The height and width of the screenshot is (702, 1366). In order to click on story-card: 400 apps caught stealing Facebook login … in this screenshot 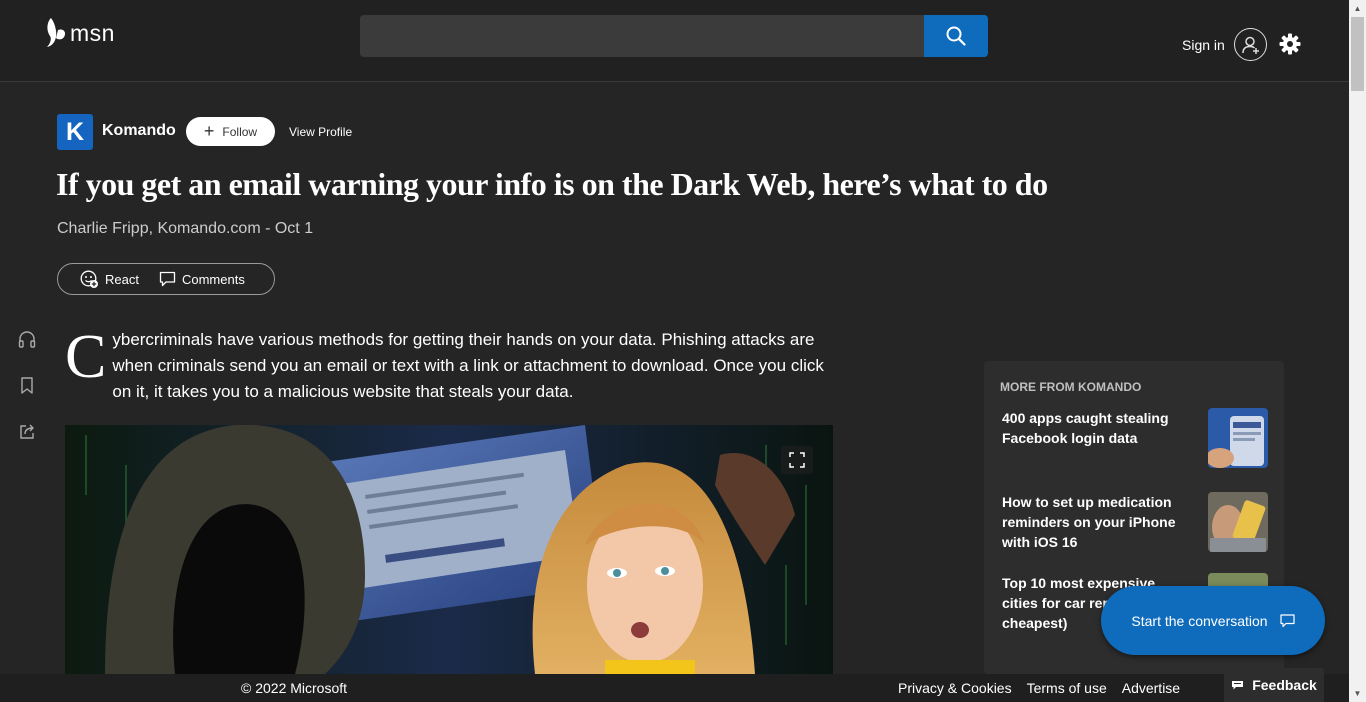, I will do `click(1142, 438)`.